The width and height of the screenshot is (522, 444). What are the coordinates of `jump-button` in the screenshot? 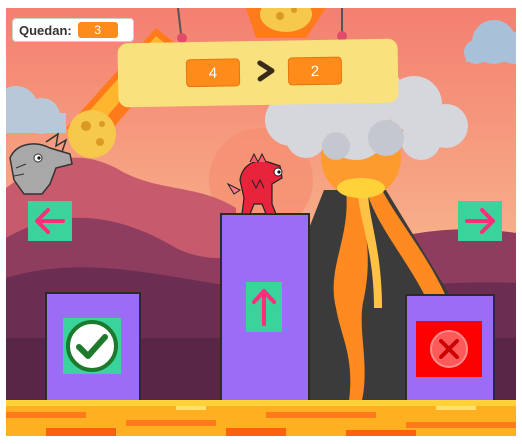 It's located at (264, 307).